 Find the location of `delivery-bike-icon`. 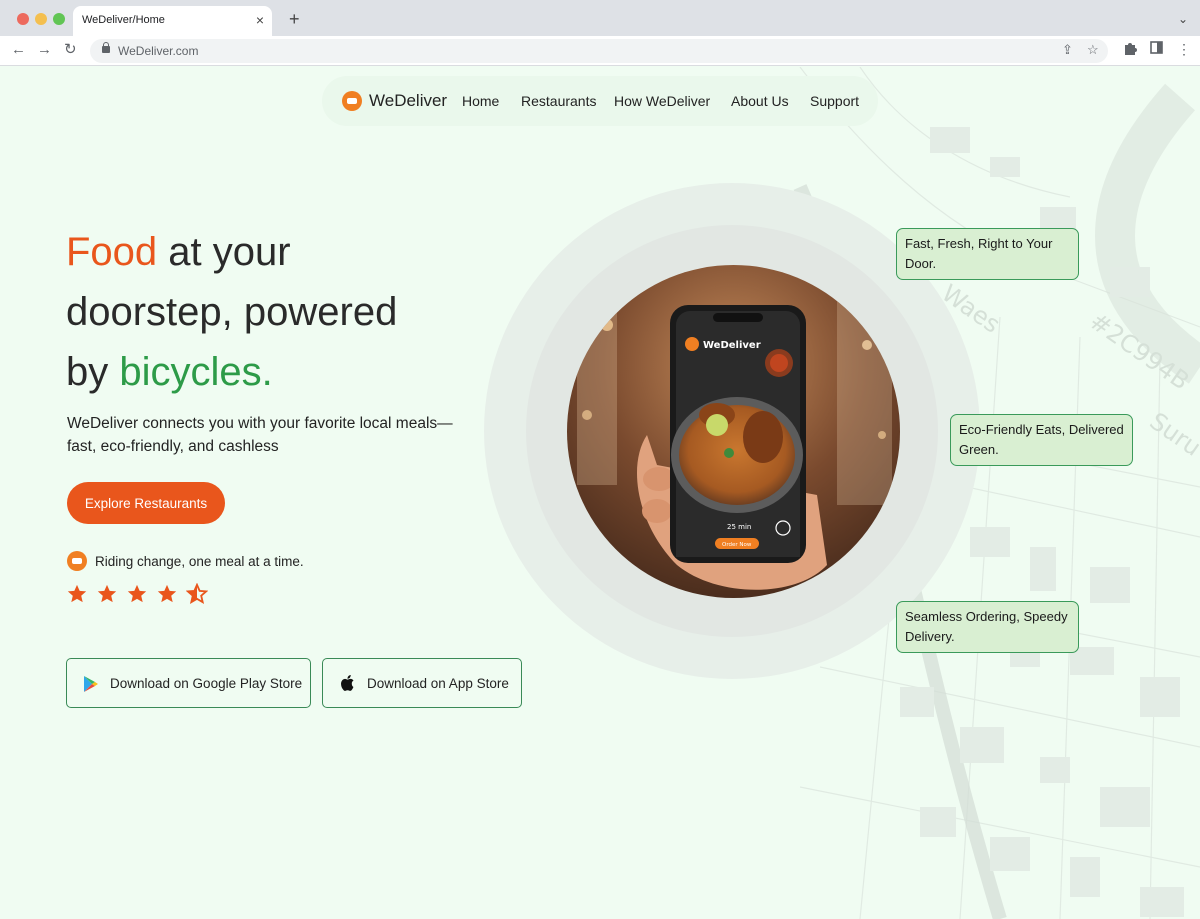

delivery-bike-icon is located at coordinates (77, 561).